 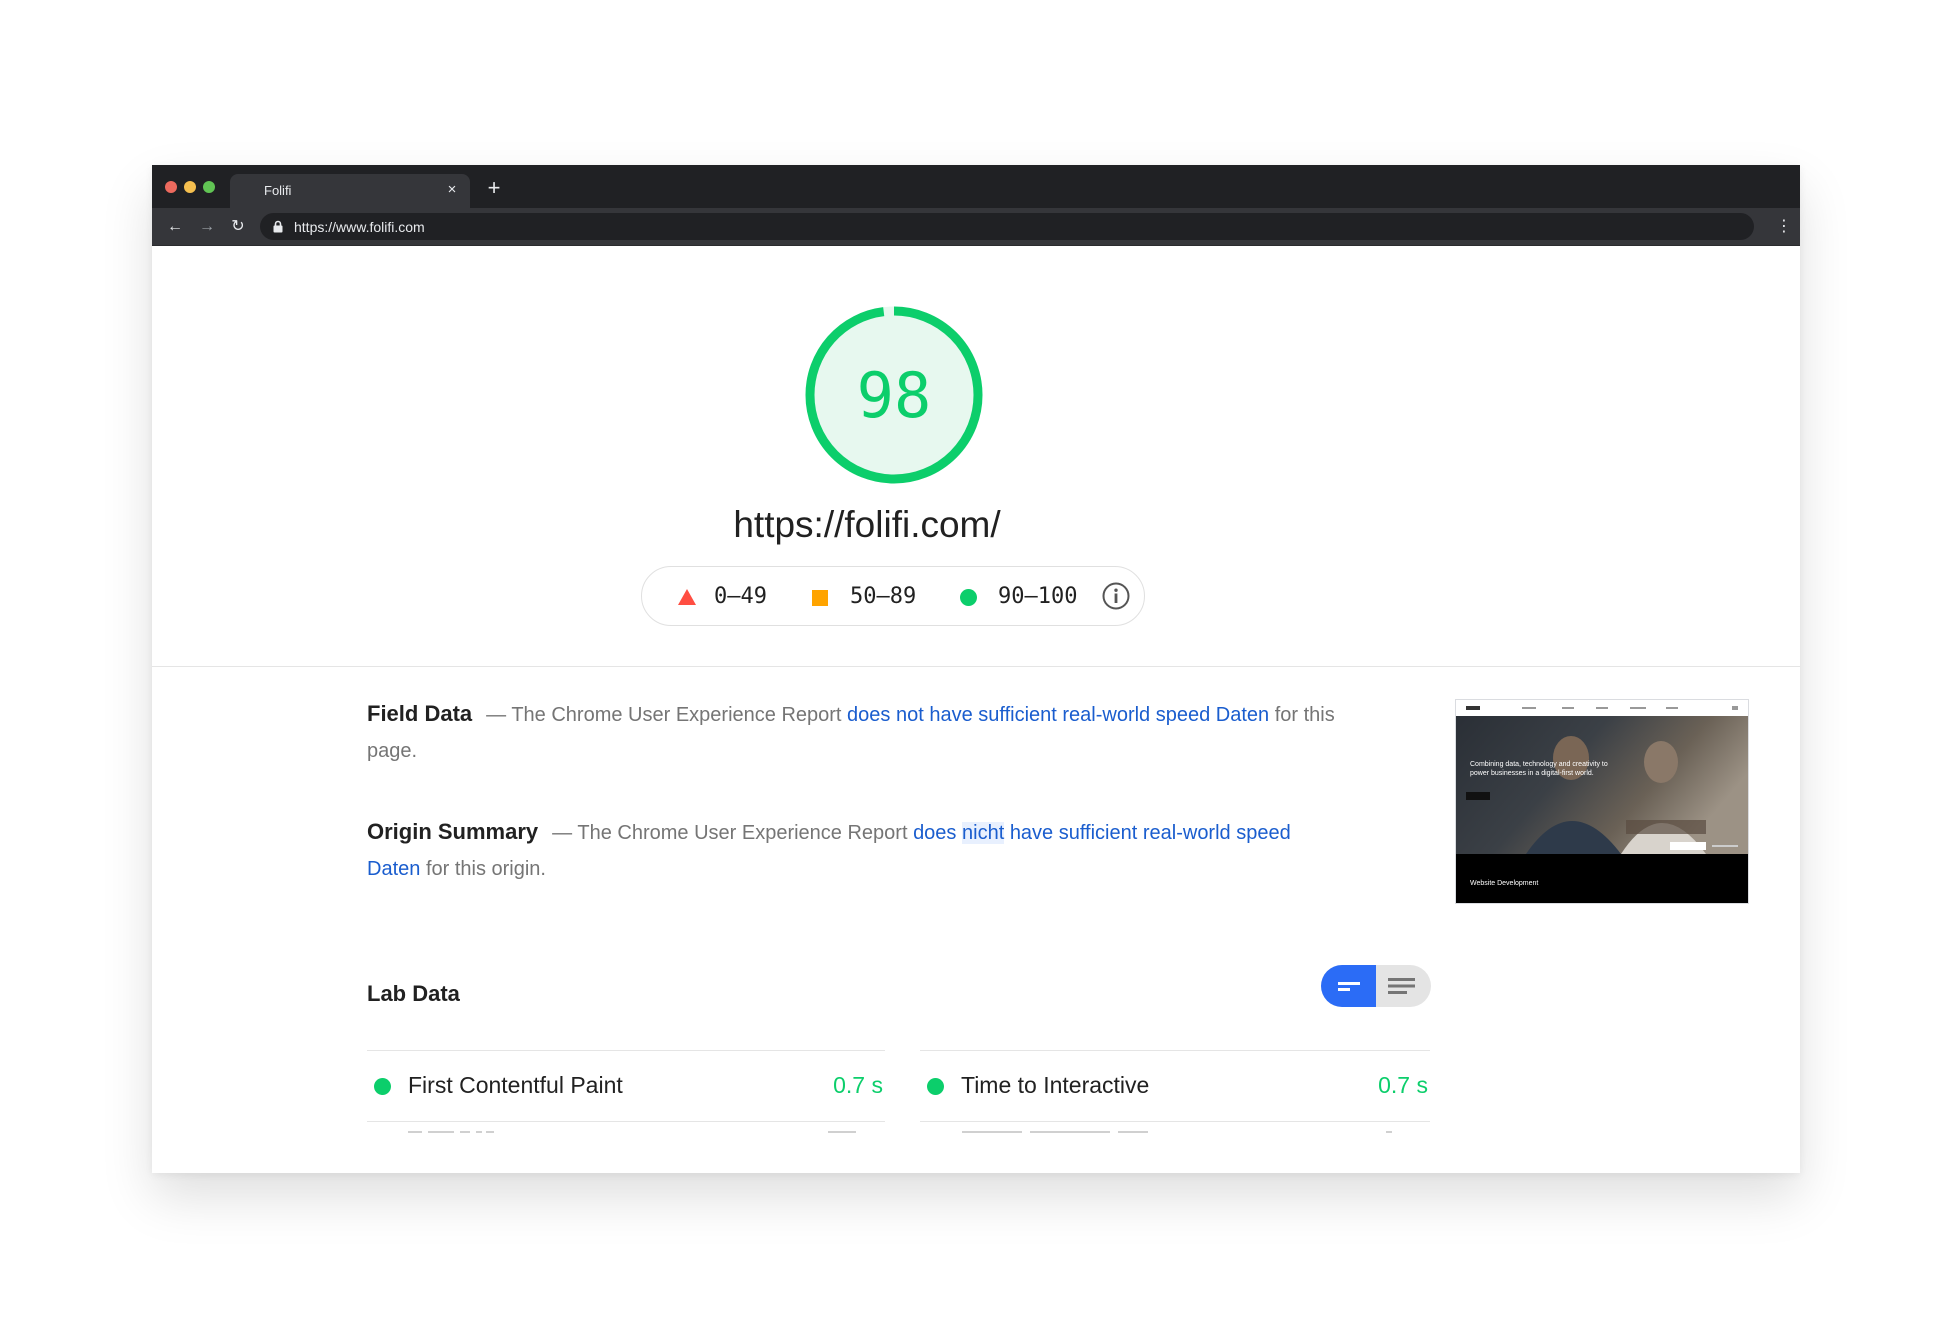 What do you see at coordinates (485, 869) in the screenshot?
I see `origin-summary-suffix: for this origin.` at bounding box center [485, 869].